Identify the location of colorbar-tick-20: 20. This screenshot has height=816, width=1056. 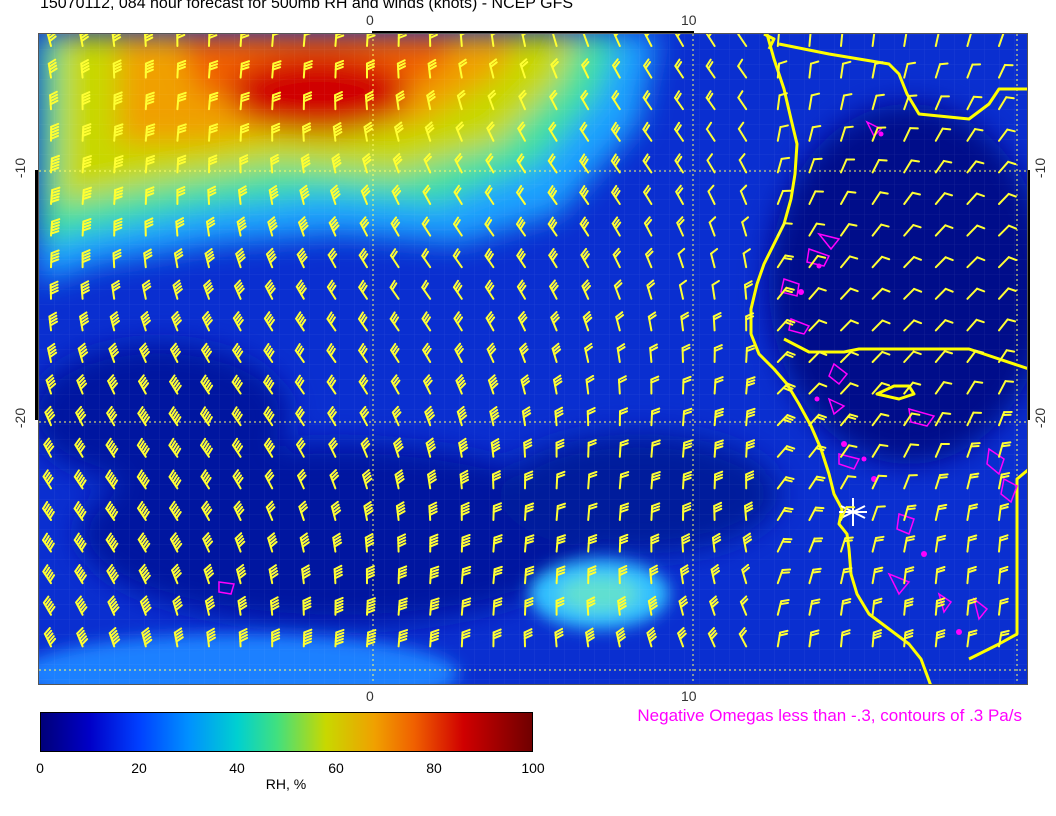
(139, 768).